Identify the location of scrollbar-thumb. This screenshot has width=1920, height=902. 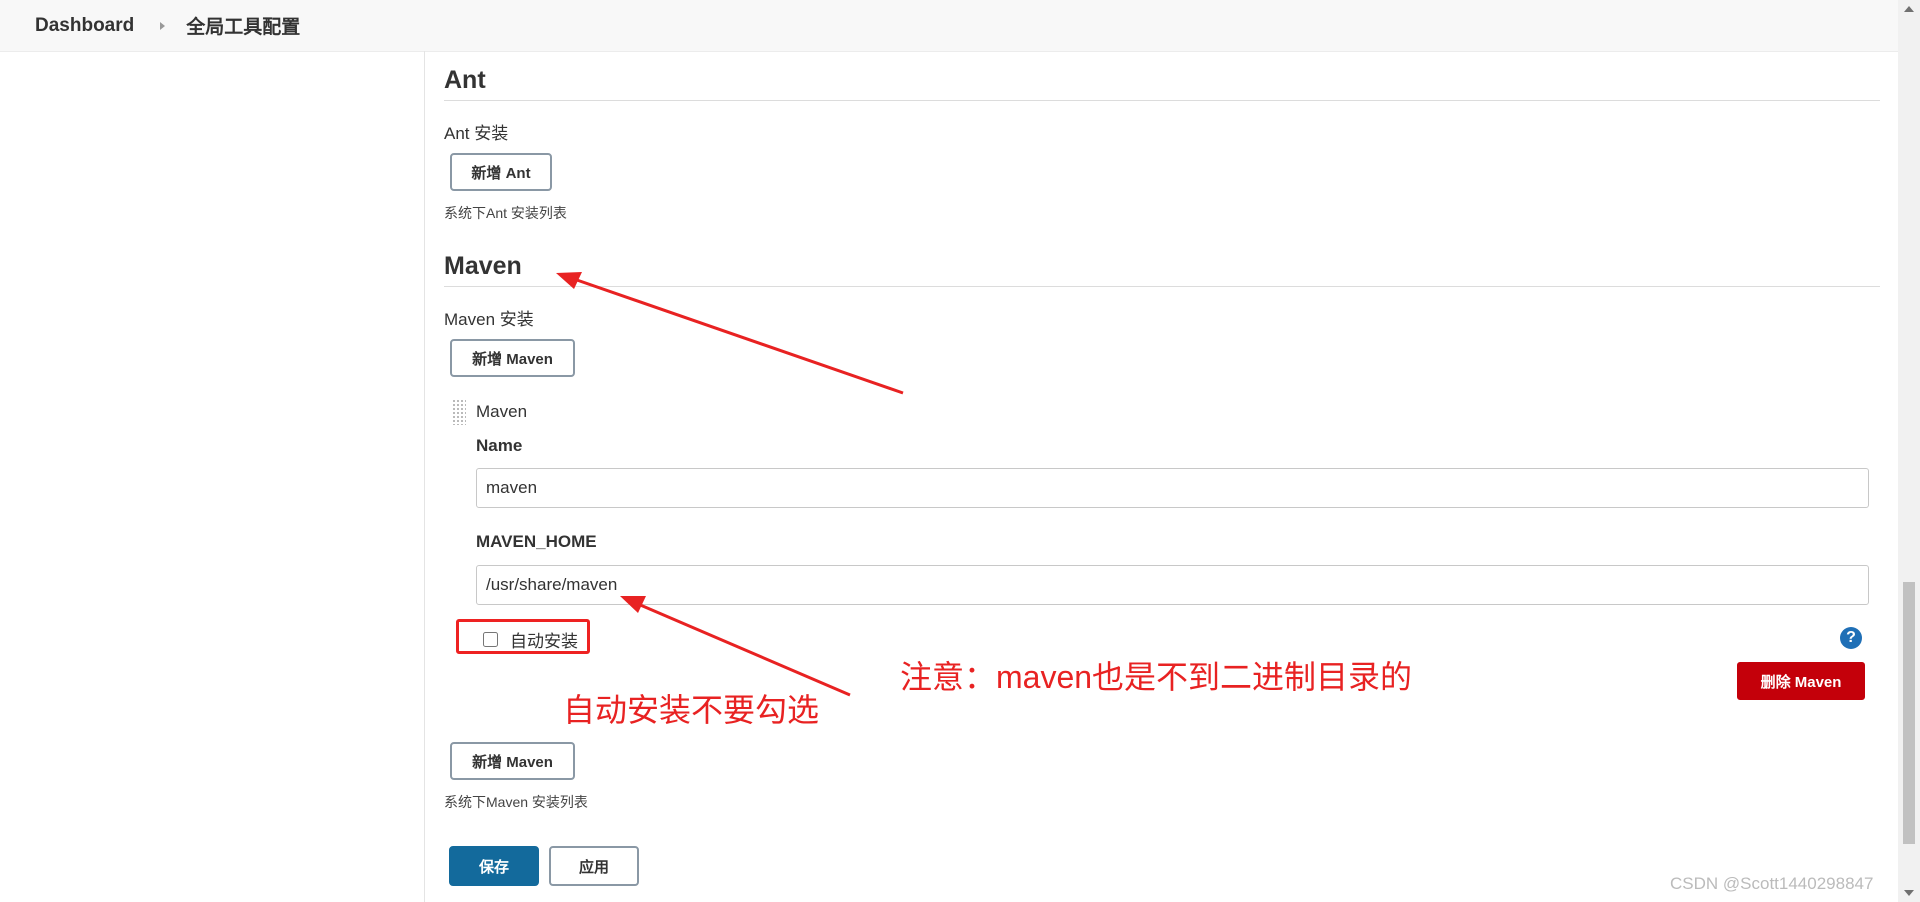
(1909, 713).